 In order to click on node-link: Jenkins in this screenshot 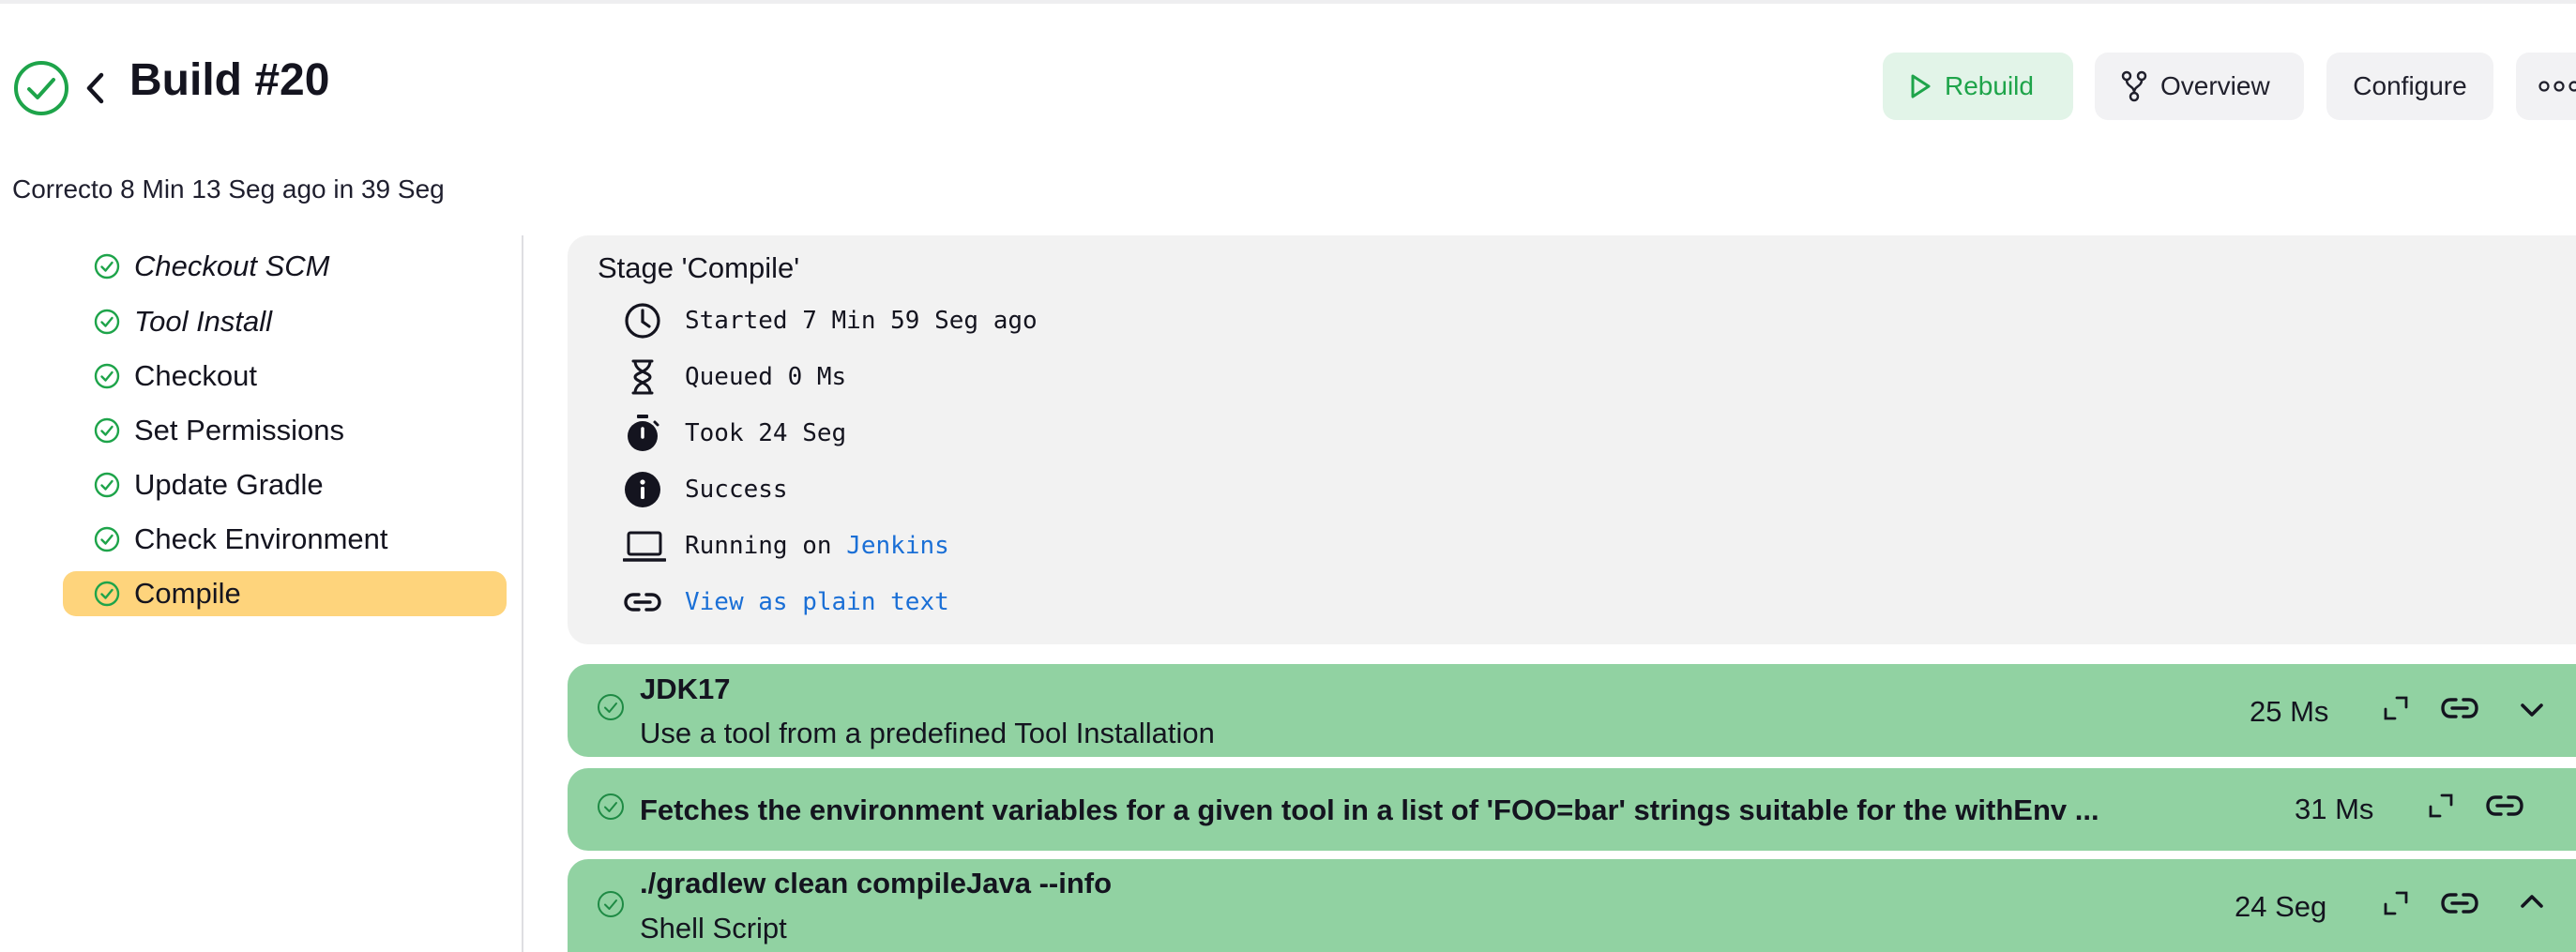, I will do `click(897, 546)`.